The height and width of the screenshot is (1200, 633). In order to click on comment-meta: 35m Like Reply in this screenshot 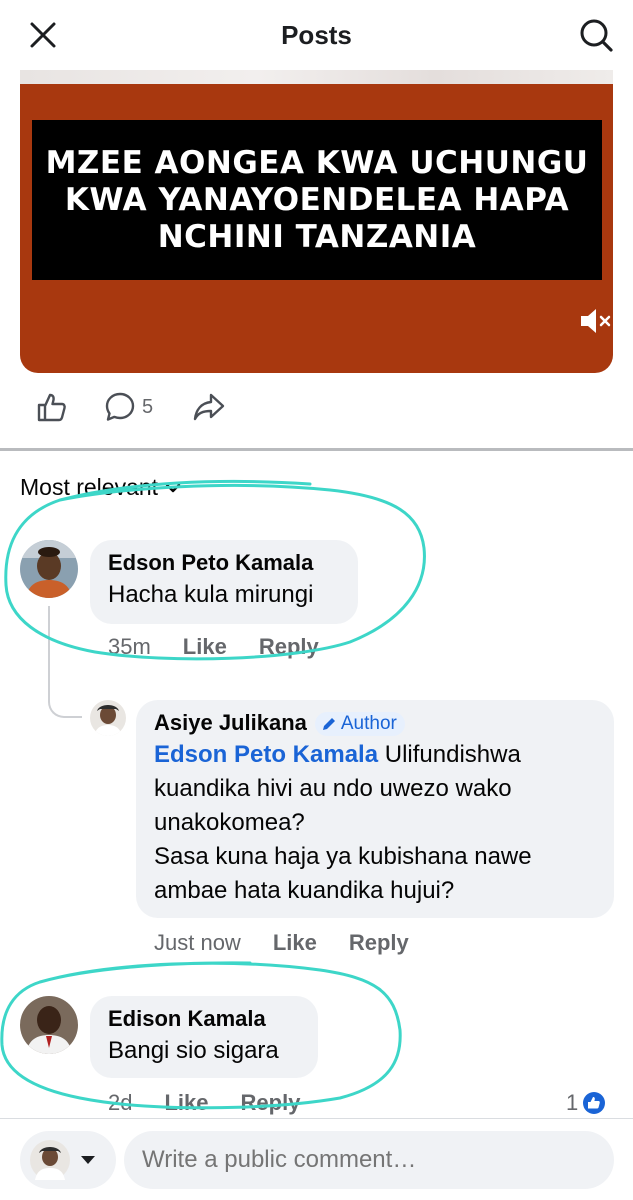, I will do `click(213, 647)`.